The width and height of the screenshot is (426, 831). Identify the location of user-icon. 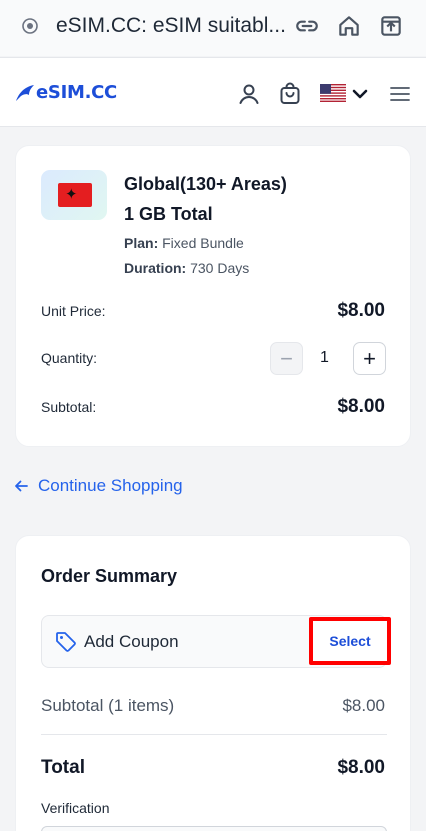
(249, 94).